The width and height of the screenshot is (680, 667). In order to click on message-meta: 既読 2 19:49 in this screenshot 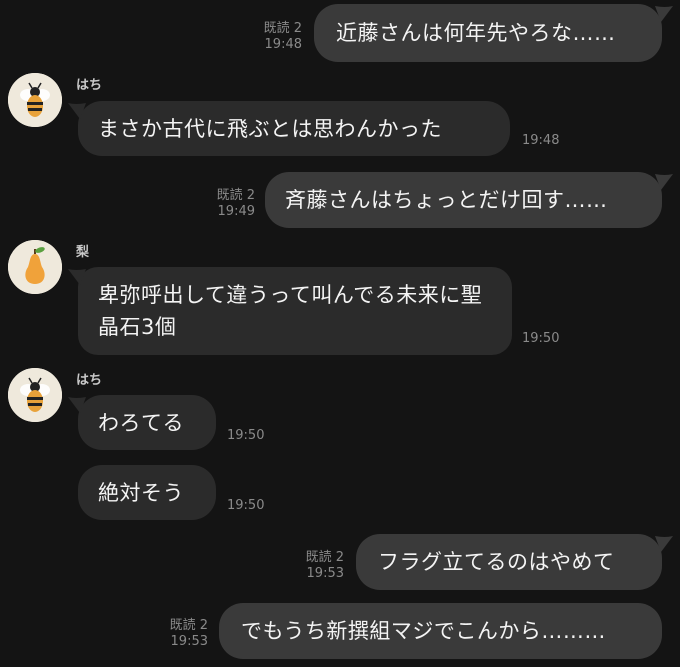, I will do `click(229, 204)`.